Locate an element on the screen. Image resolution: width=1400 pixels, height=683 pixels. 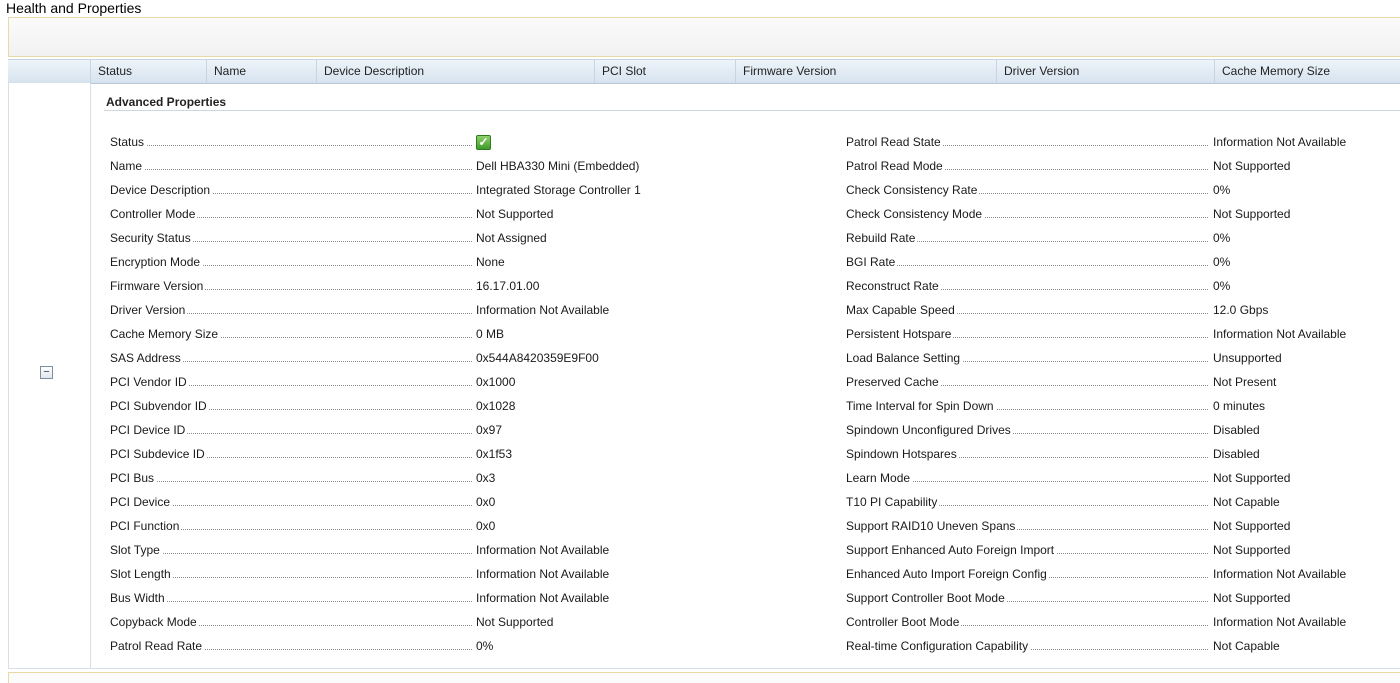
column-header-driver-version: Driver Version is located at coordinates (1105, 71).